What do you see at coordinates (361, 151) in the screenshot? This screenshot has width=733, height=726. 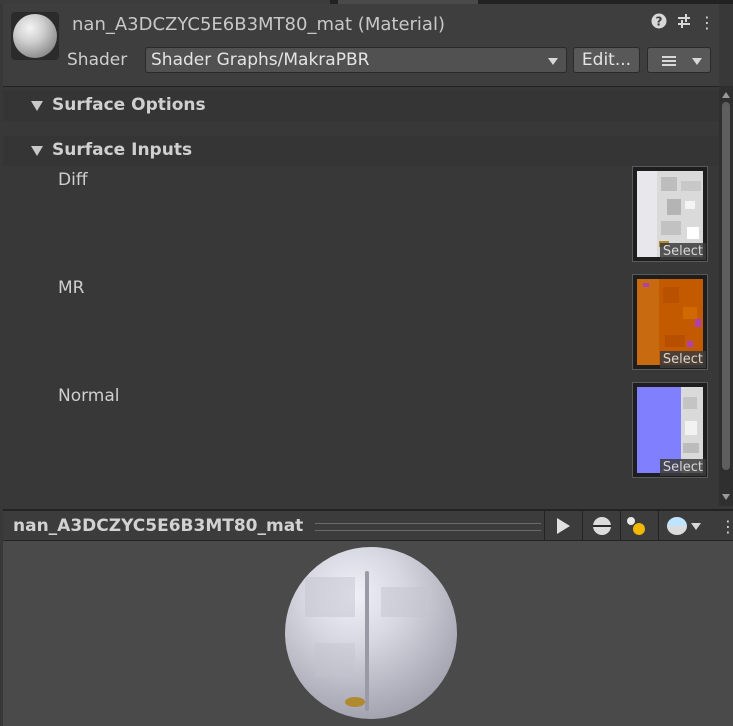 I see `section-surface-inputs: Surface Inputs` at bounding box center [361, 151].